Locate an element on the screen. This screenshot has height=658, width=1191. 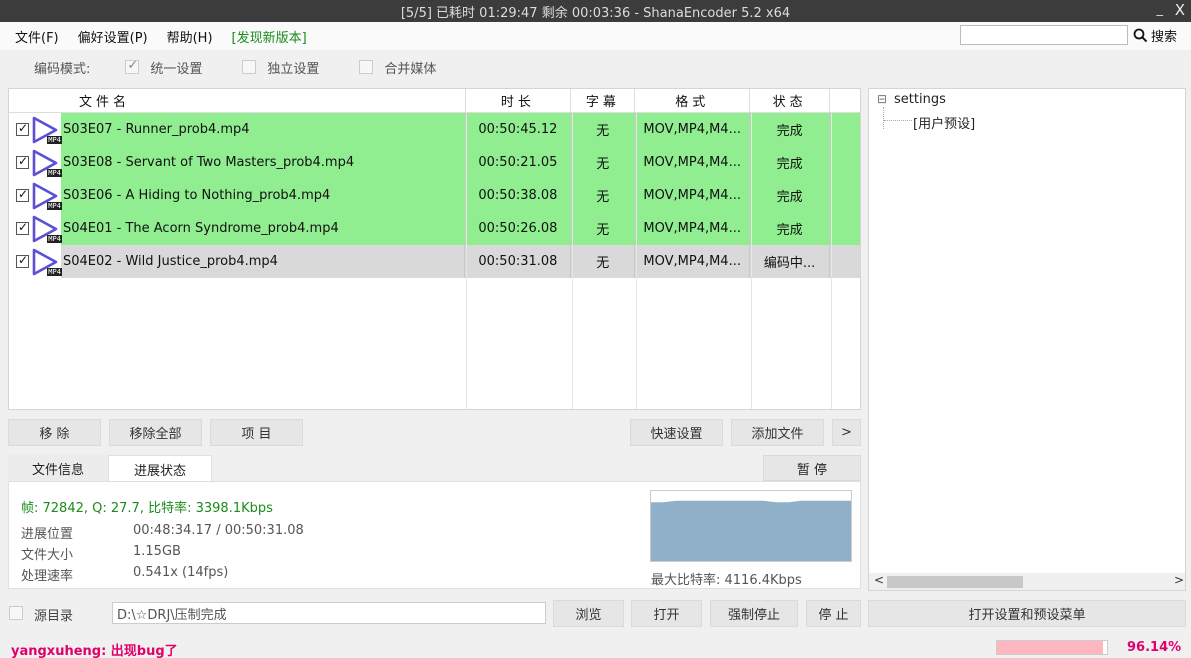
encode-mode-label: 编码模式: is located at coordinates (62, 69).